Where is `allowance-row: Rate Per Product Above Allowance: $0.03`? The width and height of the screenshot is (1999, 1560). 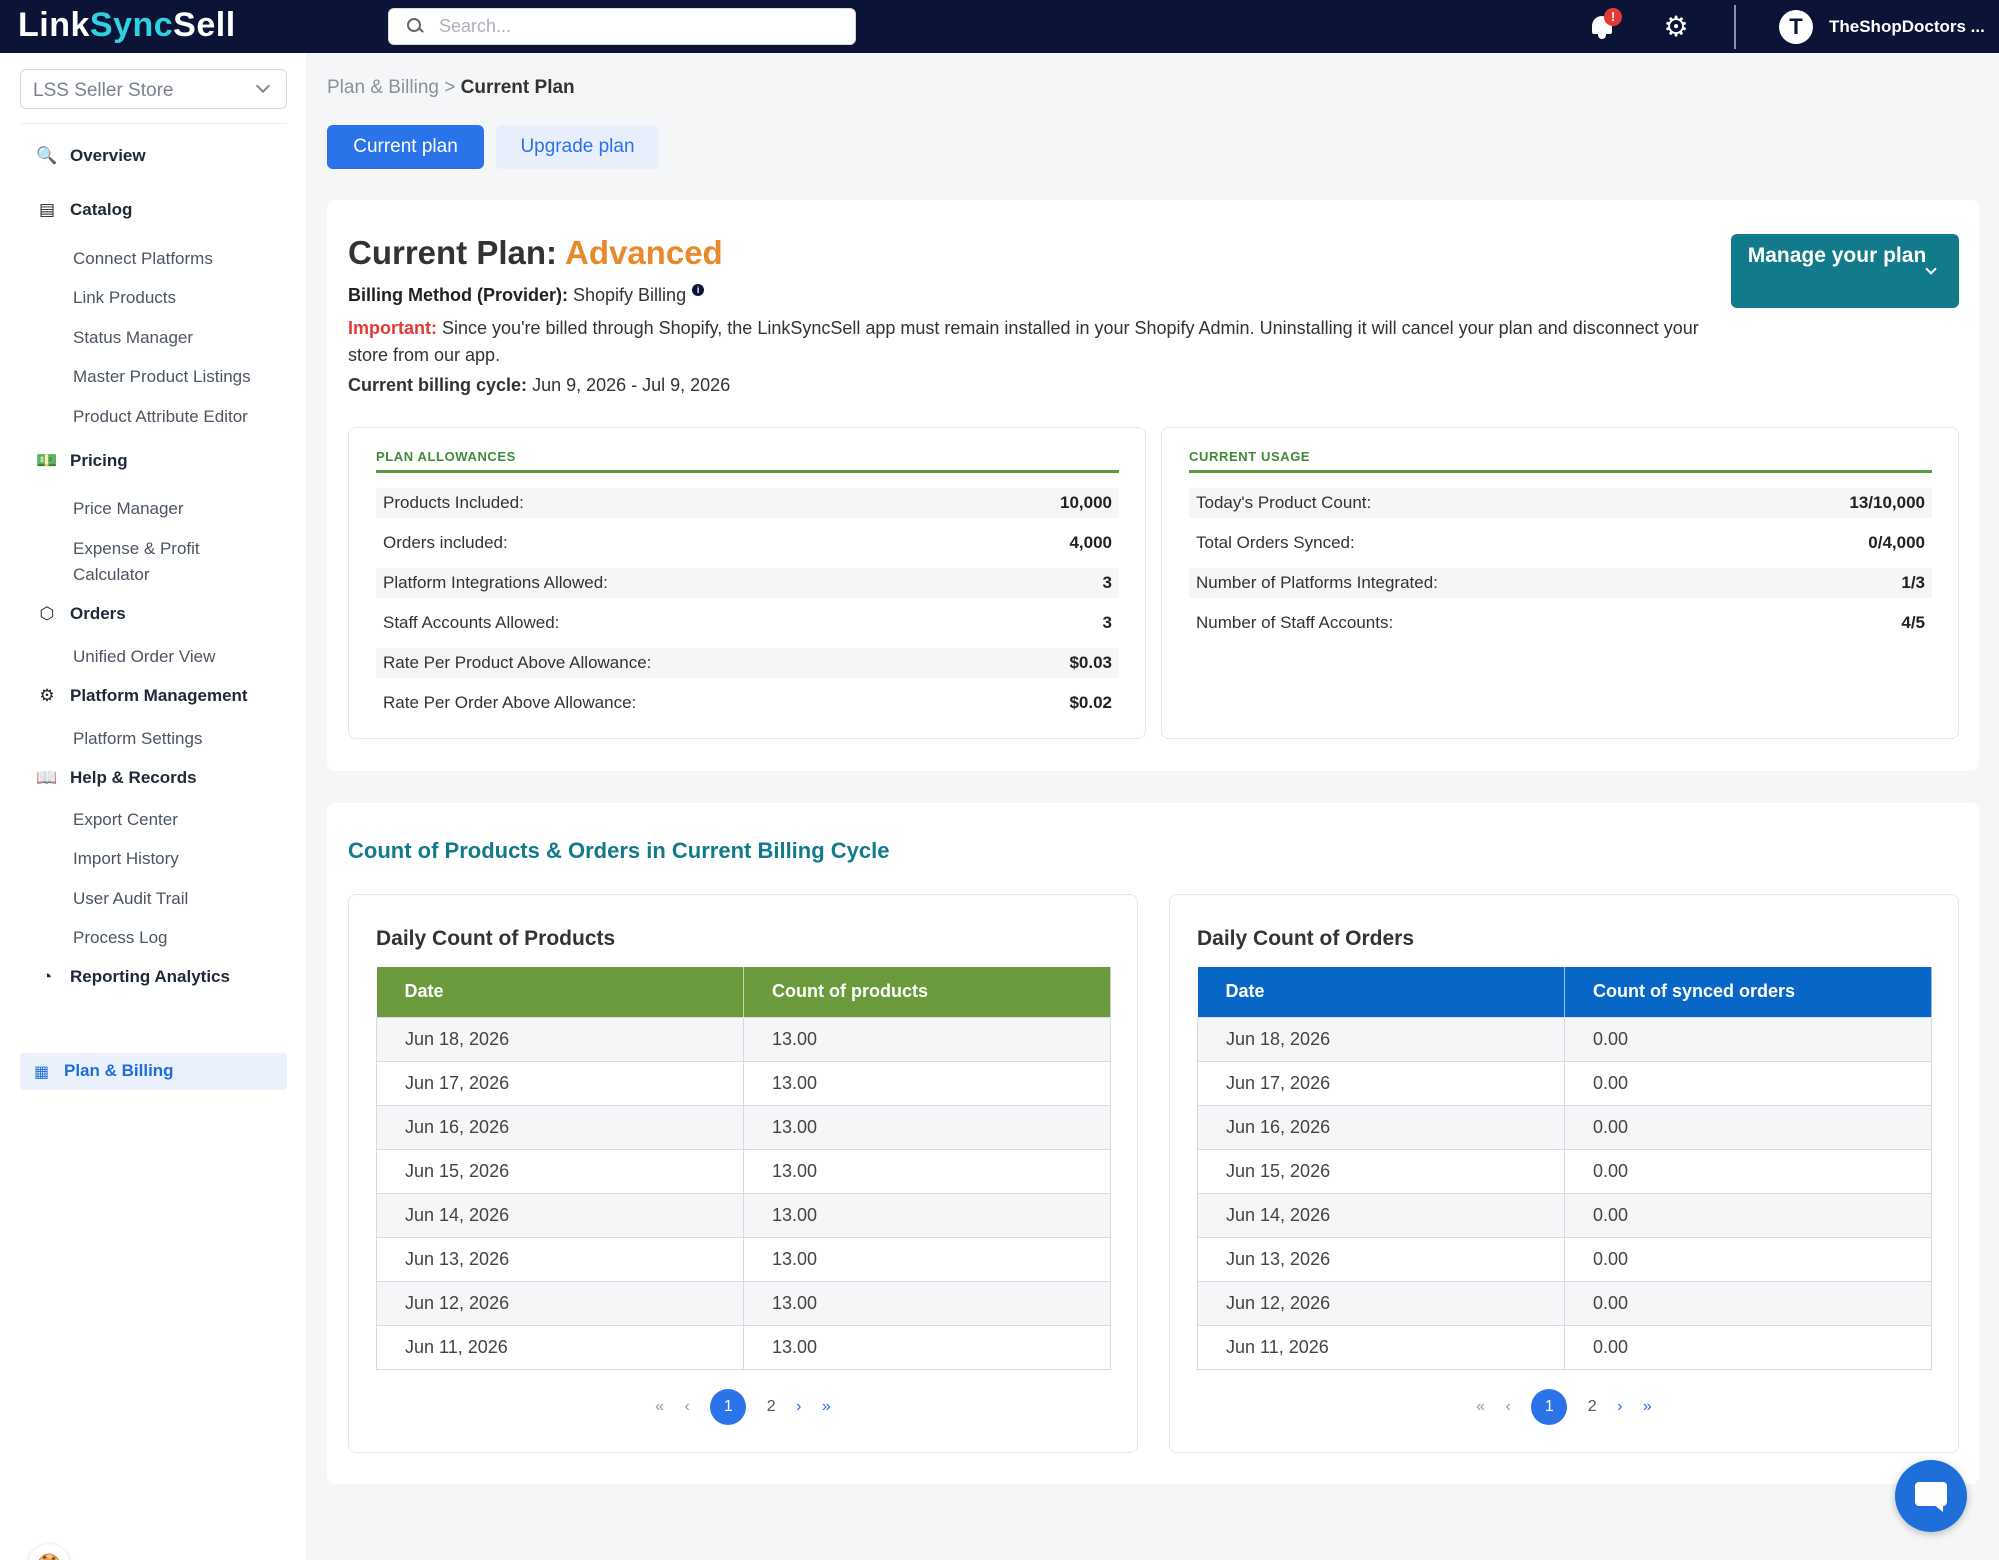
allowance-row: Rate Per Product Above Allowance: $0.03 is located at coordinates (747, 663).